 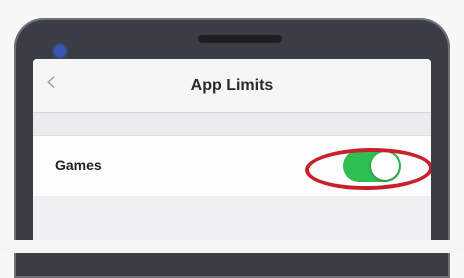 What do you see at coordinates (240, 39) in the screenshot?
I see `earpiece-speaker` at bounding box center [240, 39].